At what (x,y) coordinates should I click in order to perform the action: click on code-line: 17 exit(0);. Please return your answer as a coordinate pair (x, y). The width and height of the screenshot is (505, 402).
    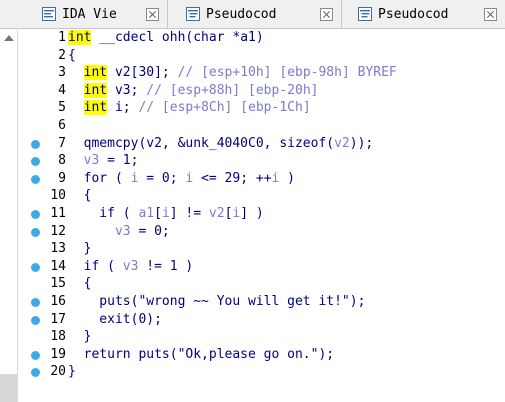
    Looking at the image, I should click on (261, 320).